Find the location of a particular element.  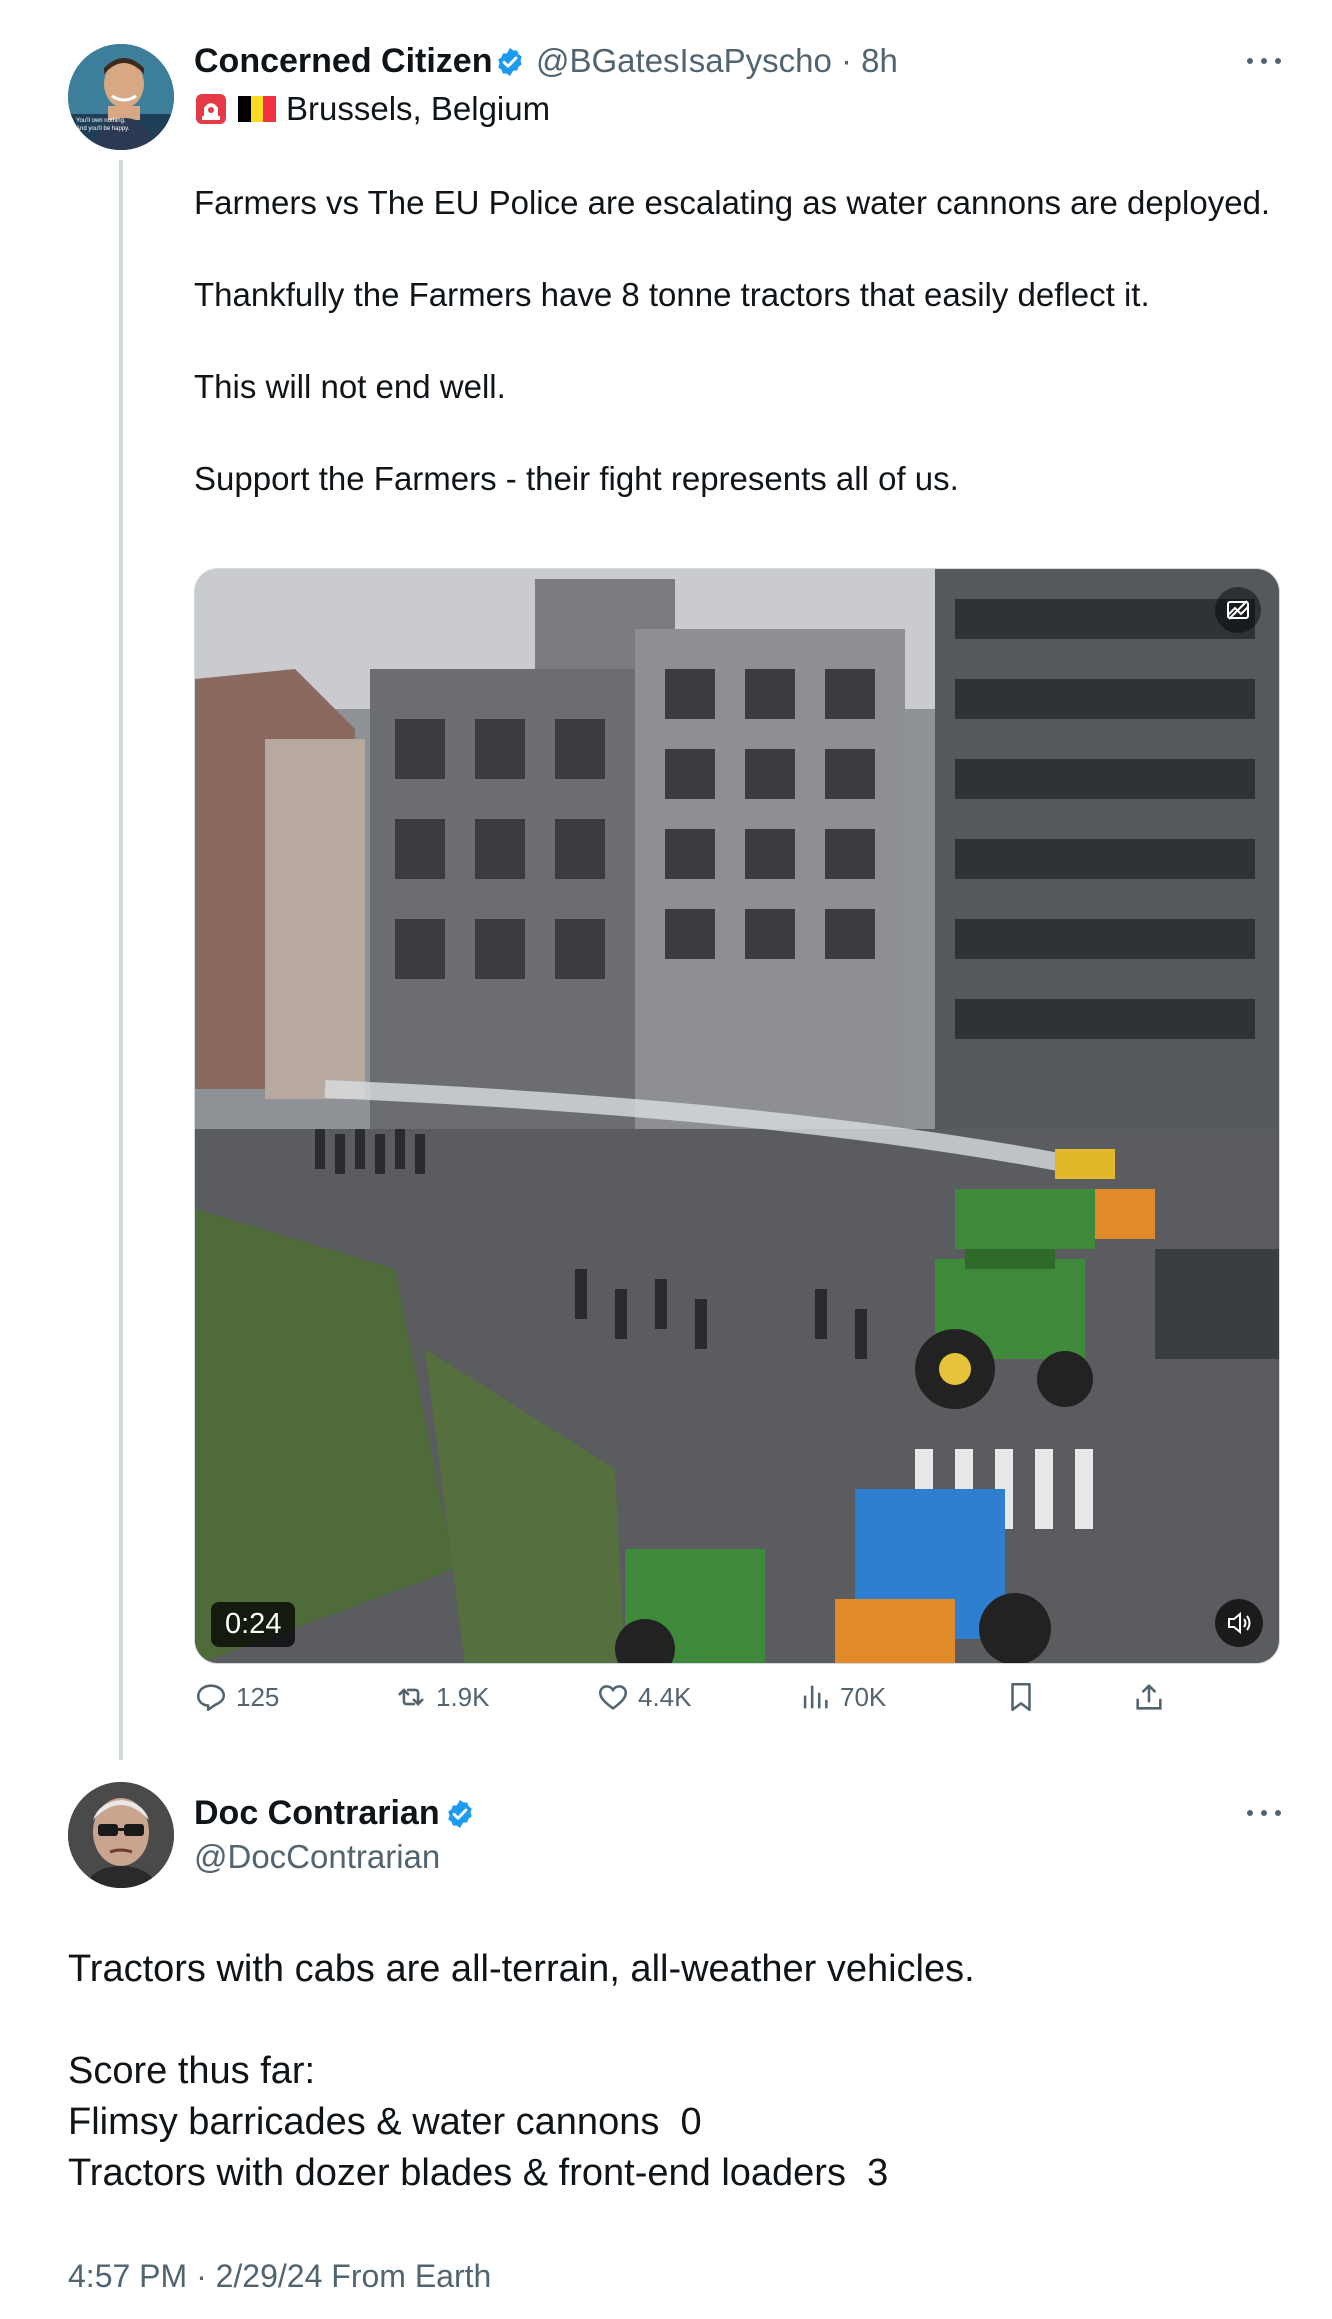

avatar-photo: You'll own nothing. And you'll be happy. is located at coordinates (121, 97).